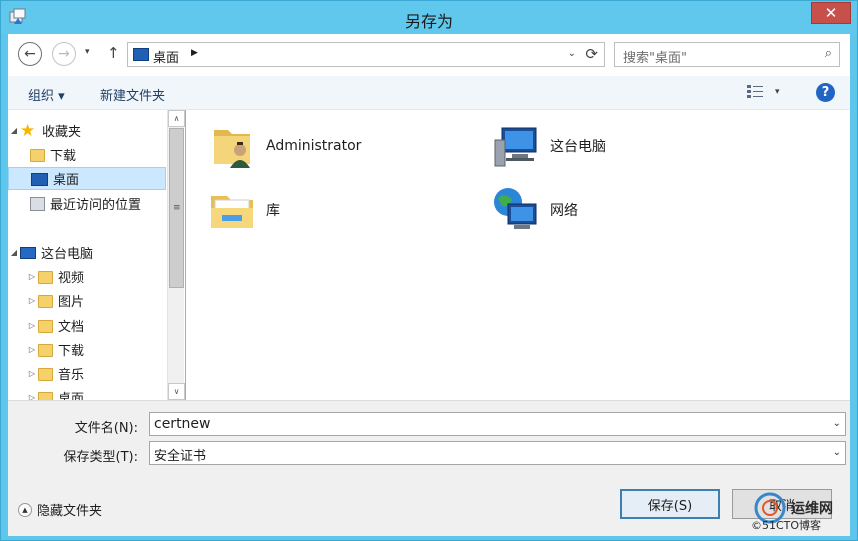 The height and width of the screenshot is (541, 858). I want to click on address-bar: 桌面 ▶ ⌄ ⟳, so click(366, 54).